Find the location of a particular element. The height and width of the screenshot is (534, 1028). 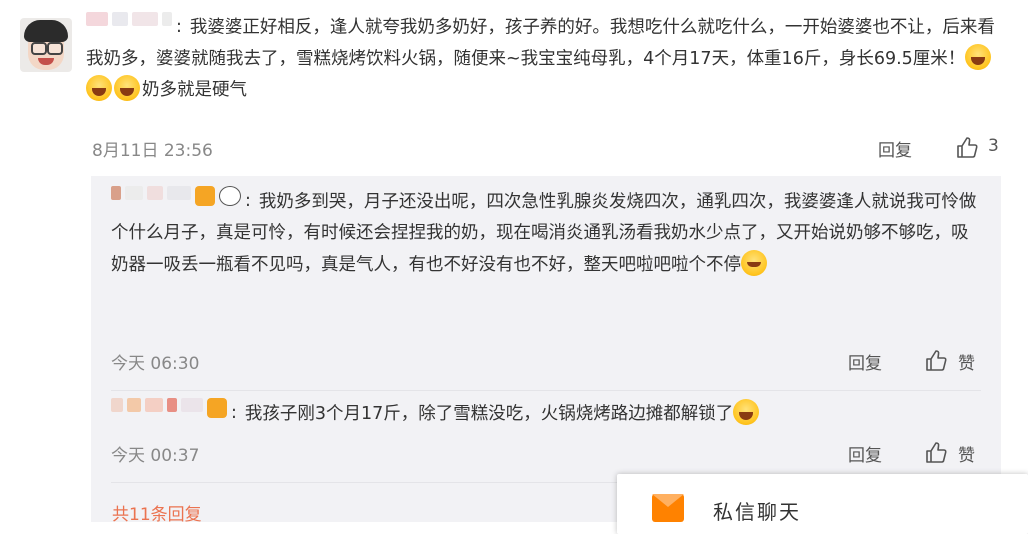

laugh-cry-emoji-icon is located at coordinates (746, 411).